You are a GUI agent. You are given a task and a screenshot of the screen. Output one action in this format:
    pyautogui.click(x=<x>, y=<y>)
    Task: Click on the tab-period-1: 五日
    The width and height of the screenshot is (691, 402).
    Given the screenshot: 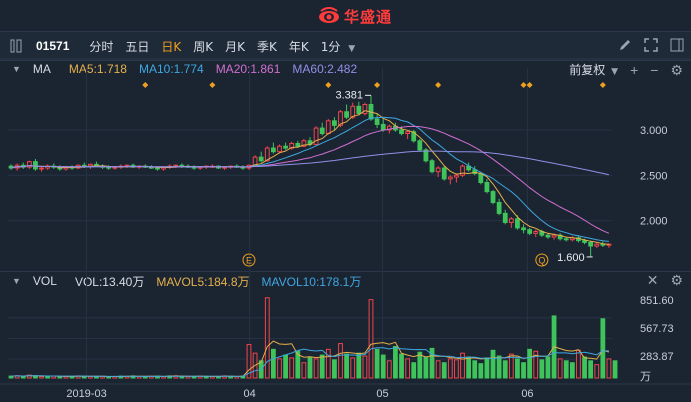 What is the action you would take?
    pyautogui.click(x=137, y=46)
    